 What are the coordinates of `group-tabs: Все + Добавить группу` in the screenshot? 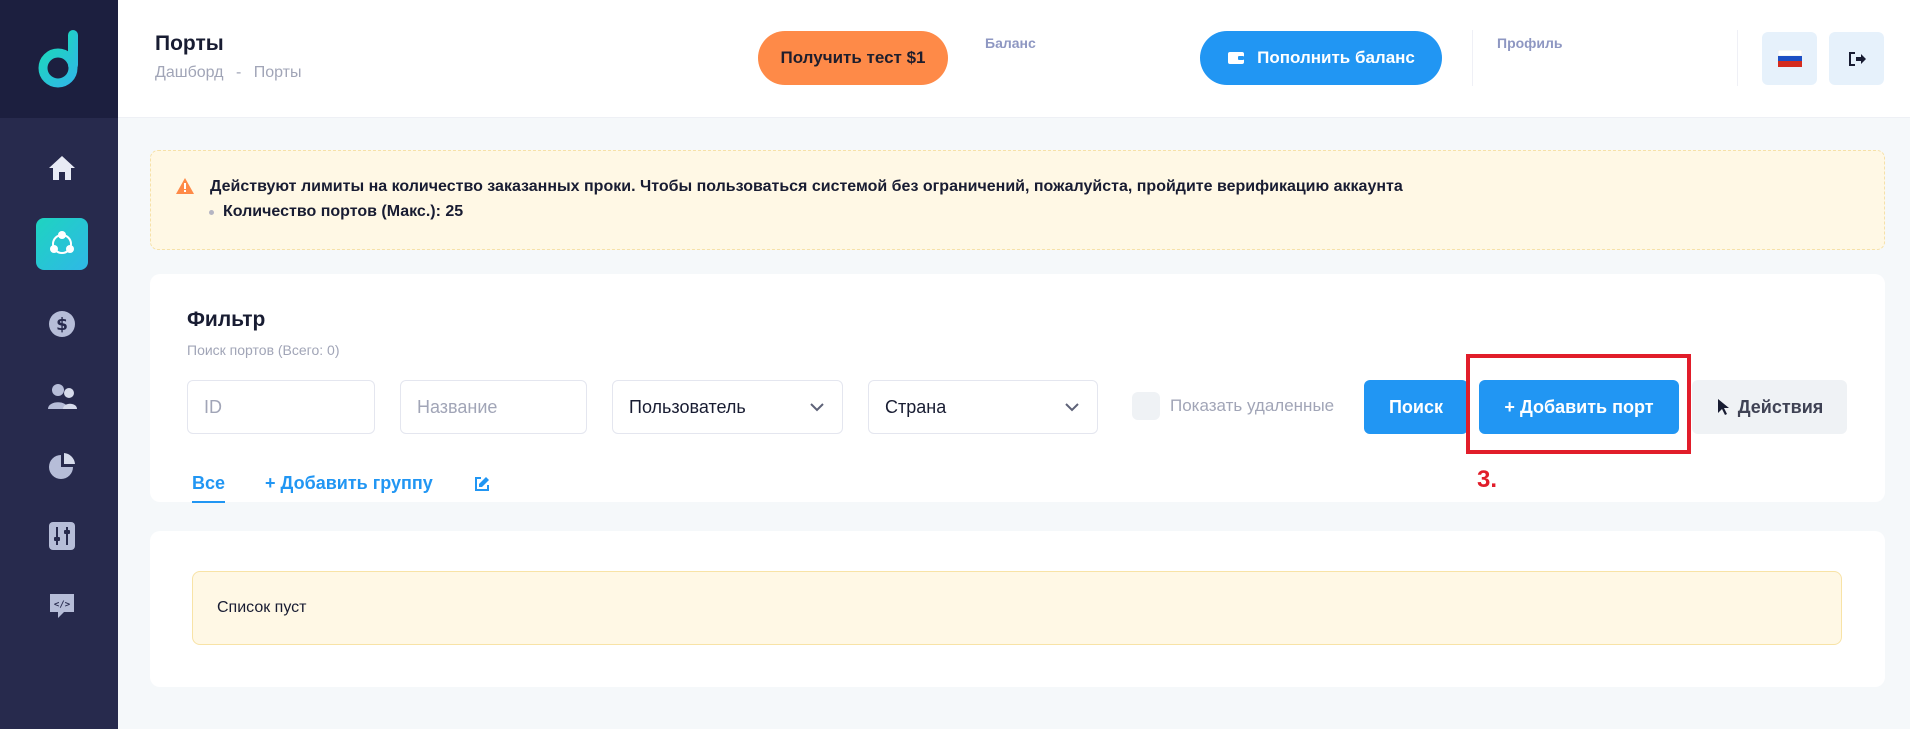 It's located at (341, 488).